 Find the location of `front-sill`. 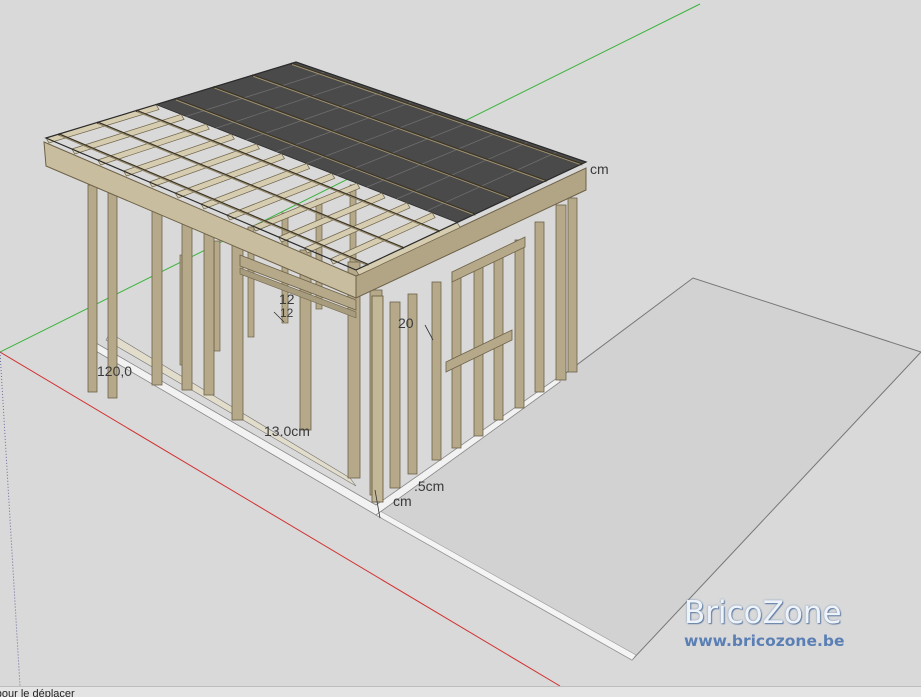

front-sill is located at coordinates (231, 409).